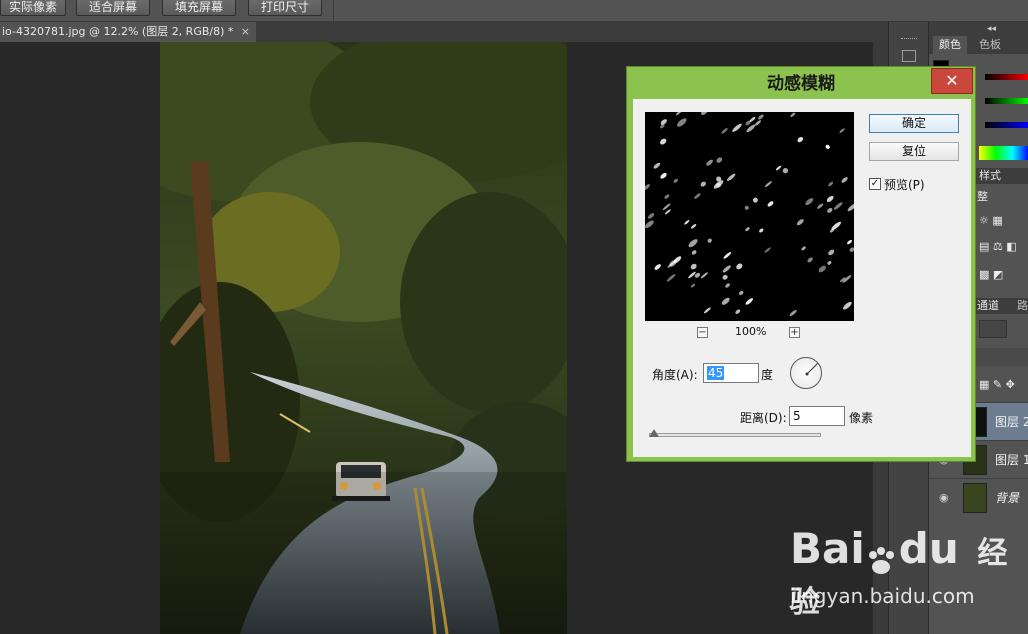 The image size is (1028, 634). What do you see at coordinates (1003, 247) in the screenshot?
I see `adjustment-icons-row-2: ▤ ⚖ ◧` at bounding box center [1003, 247].